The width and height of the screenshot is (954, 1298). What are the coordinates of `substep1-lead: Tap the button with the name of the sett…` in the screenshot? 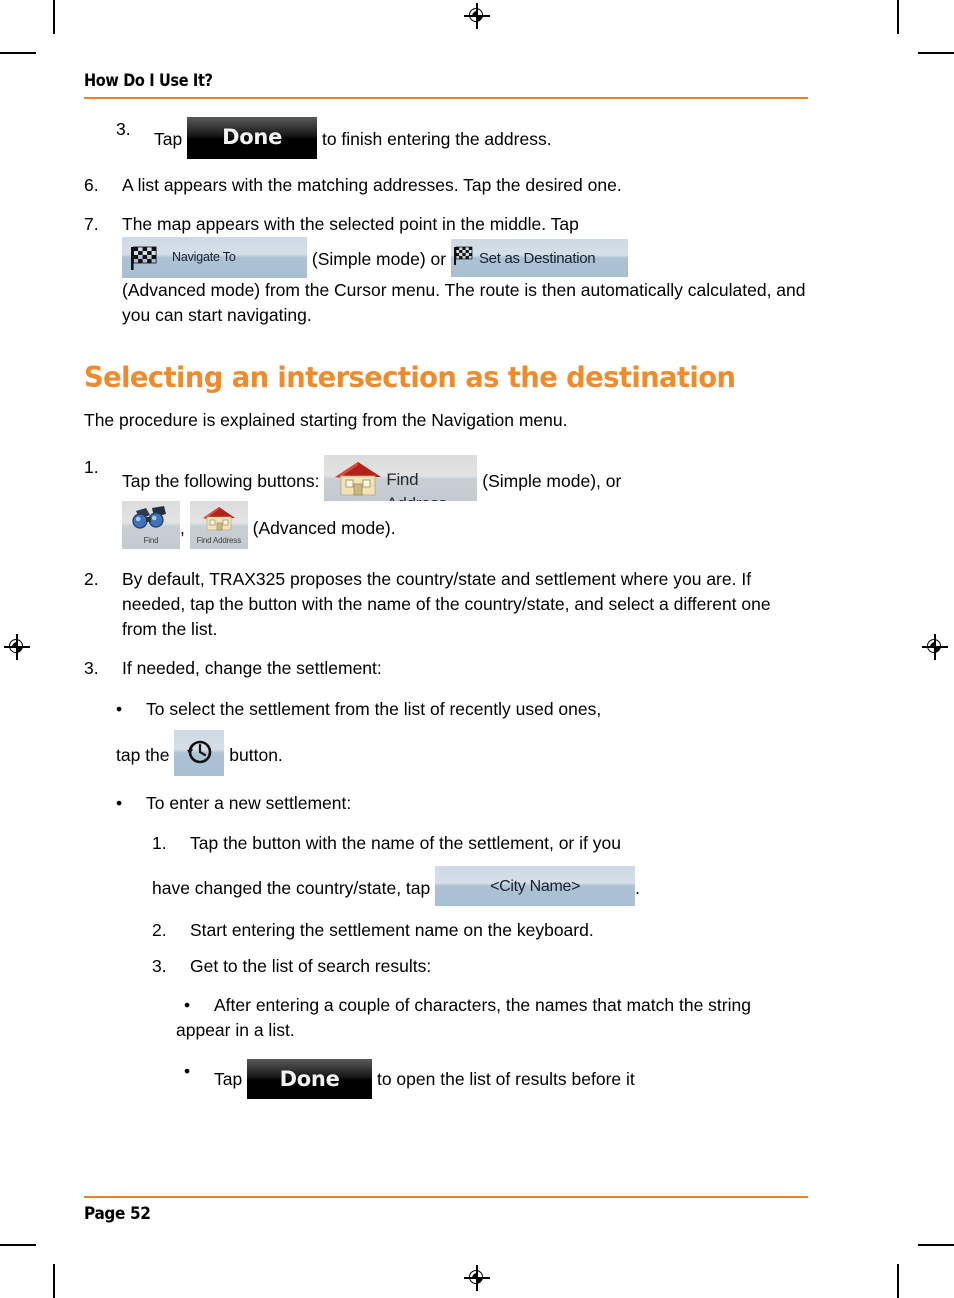 It's located at (405, 843).